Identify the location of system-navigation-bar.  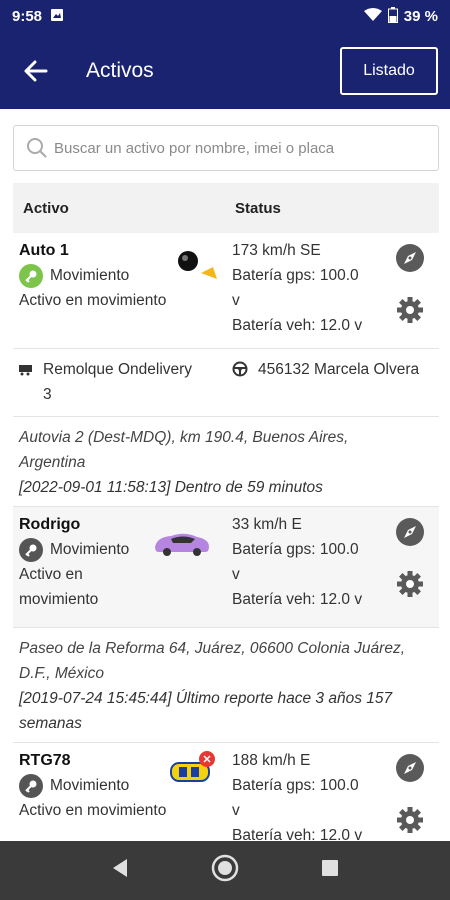
(225, 870).